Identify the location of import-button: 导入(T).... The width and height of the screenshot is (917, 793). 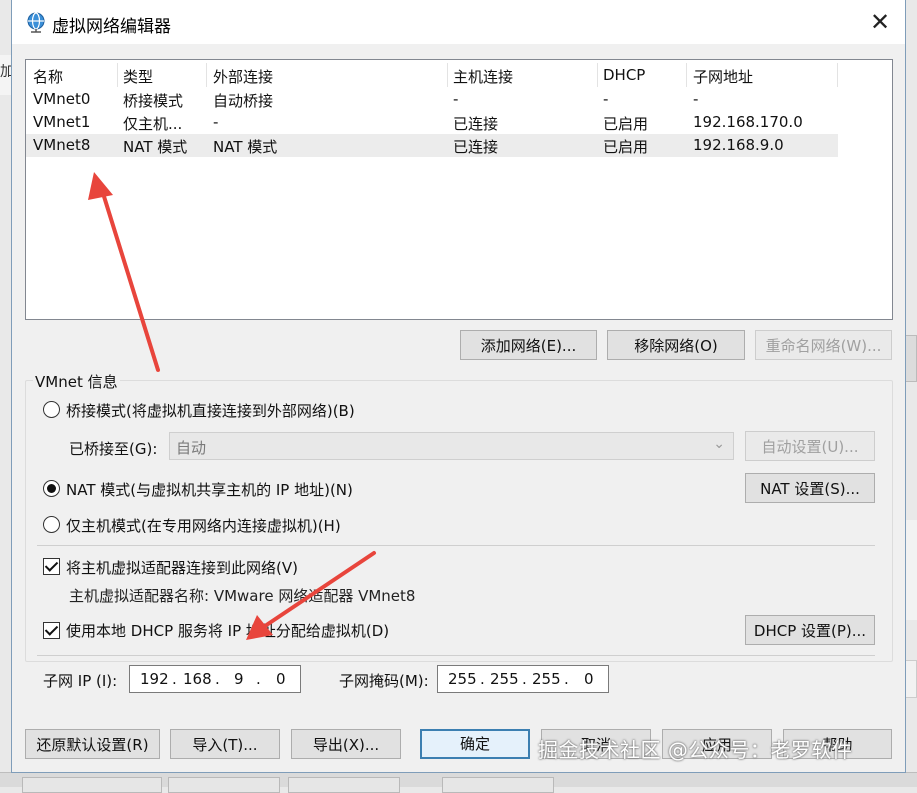
(225, 744).